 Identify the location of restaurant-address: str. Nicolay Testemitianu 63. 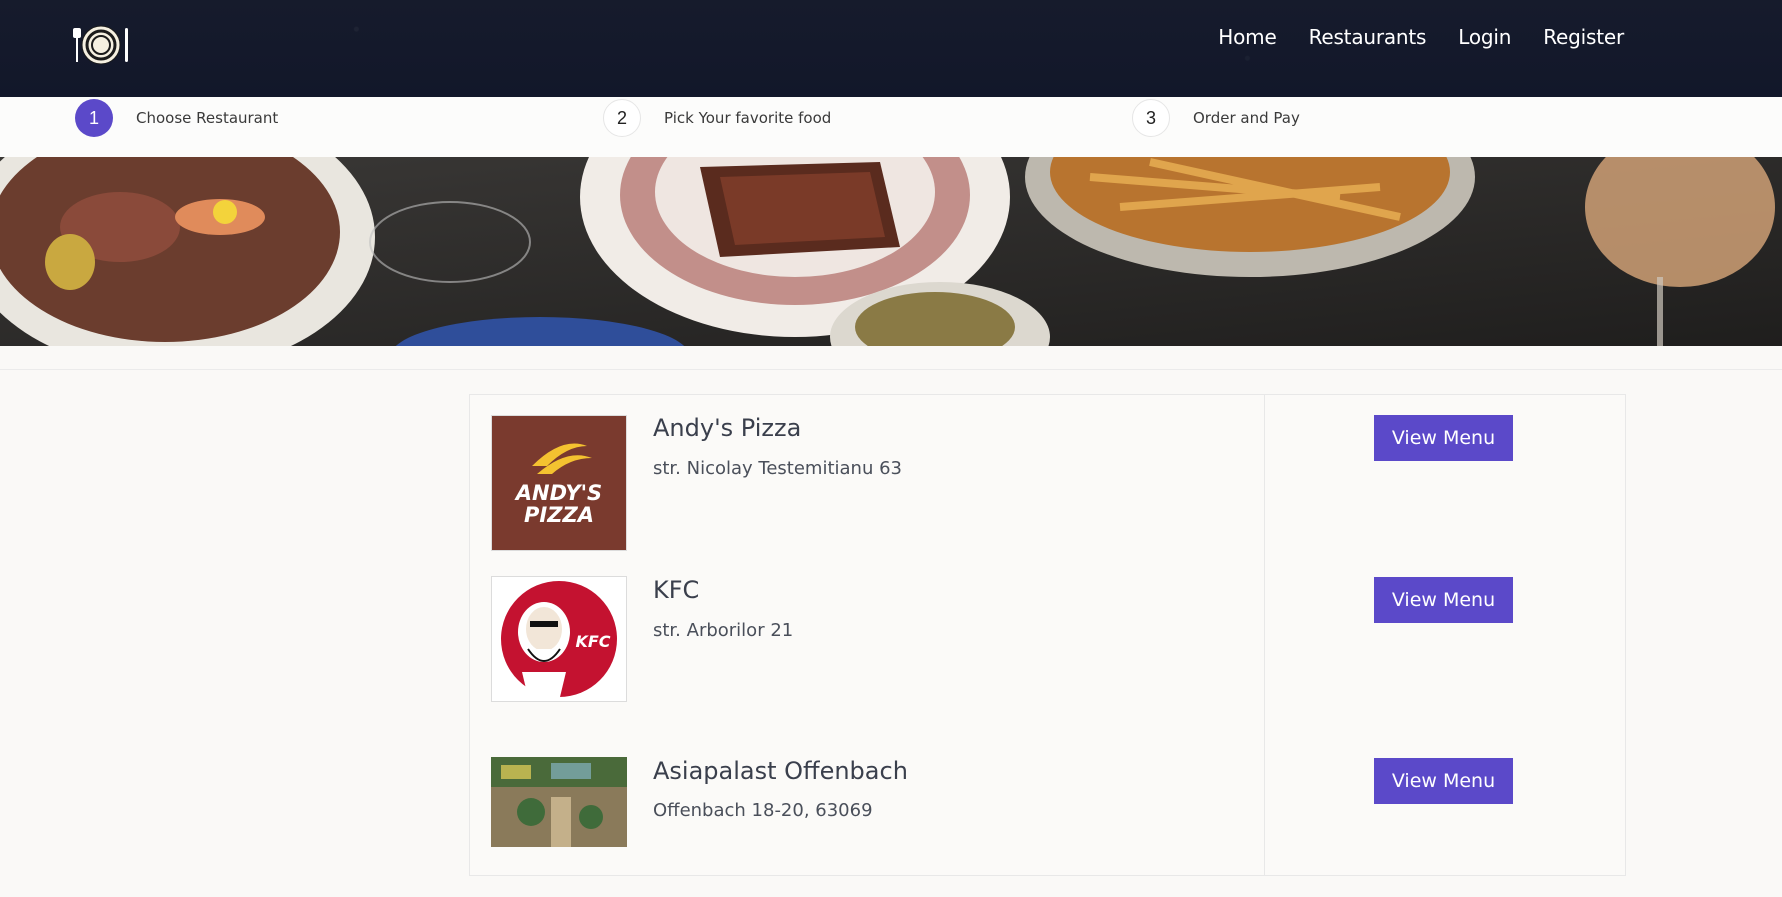
(777, 468).